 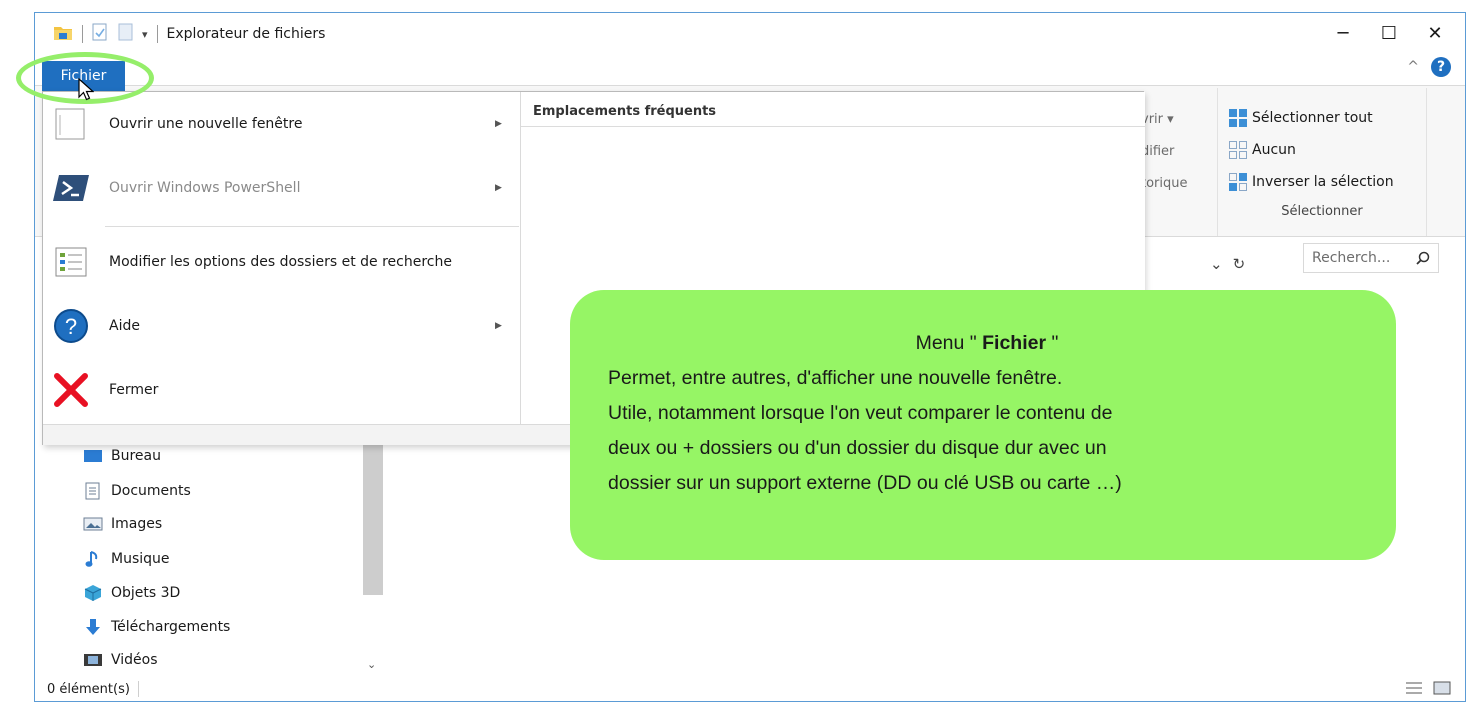 What do you see at coordinates (750, 69) in the screenshot?
I see `ribbon-tab-row: ^ ?` at bounding box center [750, 69].